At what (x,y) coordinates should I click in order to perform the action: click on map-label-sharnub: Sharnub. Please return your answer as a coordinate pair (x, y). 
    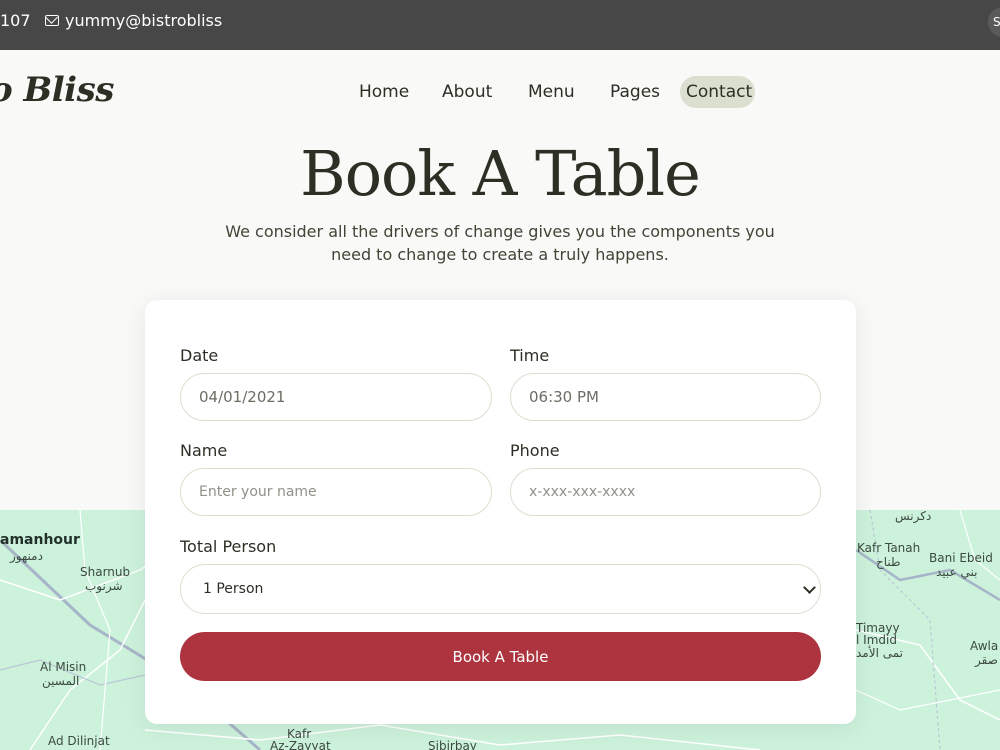
    Looking at the image, I should click on (105, 572).